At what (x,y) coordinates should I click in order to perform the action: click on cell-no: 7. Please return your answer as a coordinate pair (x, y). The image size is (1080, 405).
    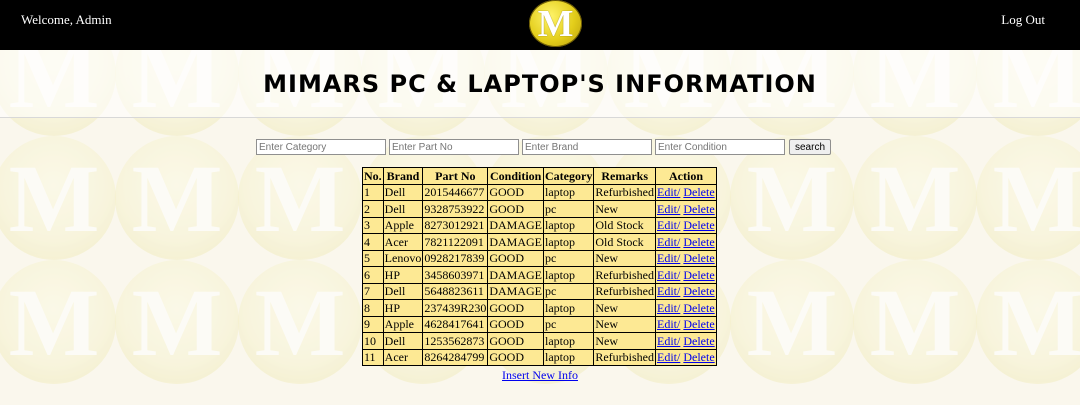
    Looking at the image, I should click on (373, 291).